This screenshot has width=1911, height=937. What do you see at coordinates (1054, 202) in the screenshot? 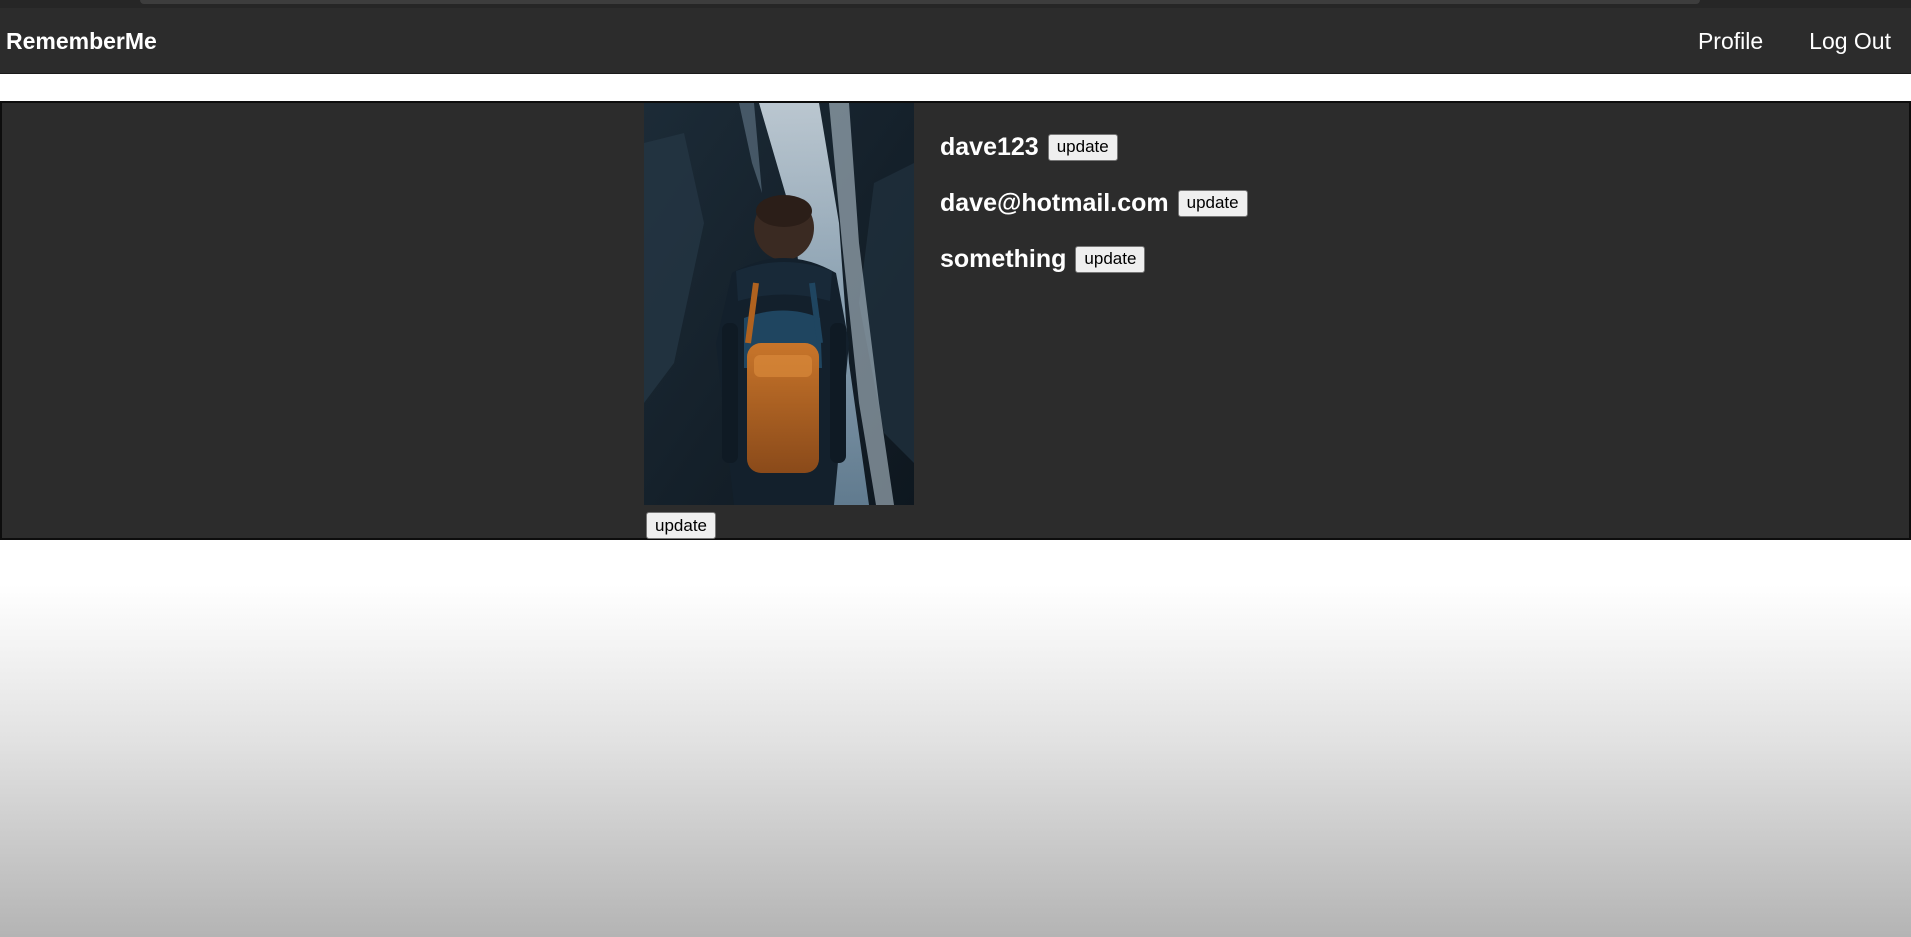
I see `email-value: dave@hotmail.com` at bounding box center [1054, 202].